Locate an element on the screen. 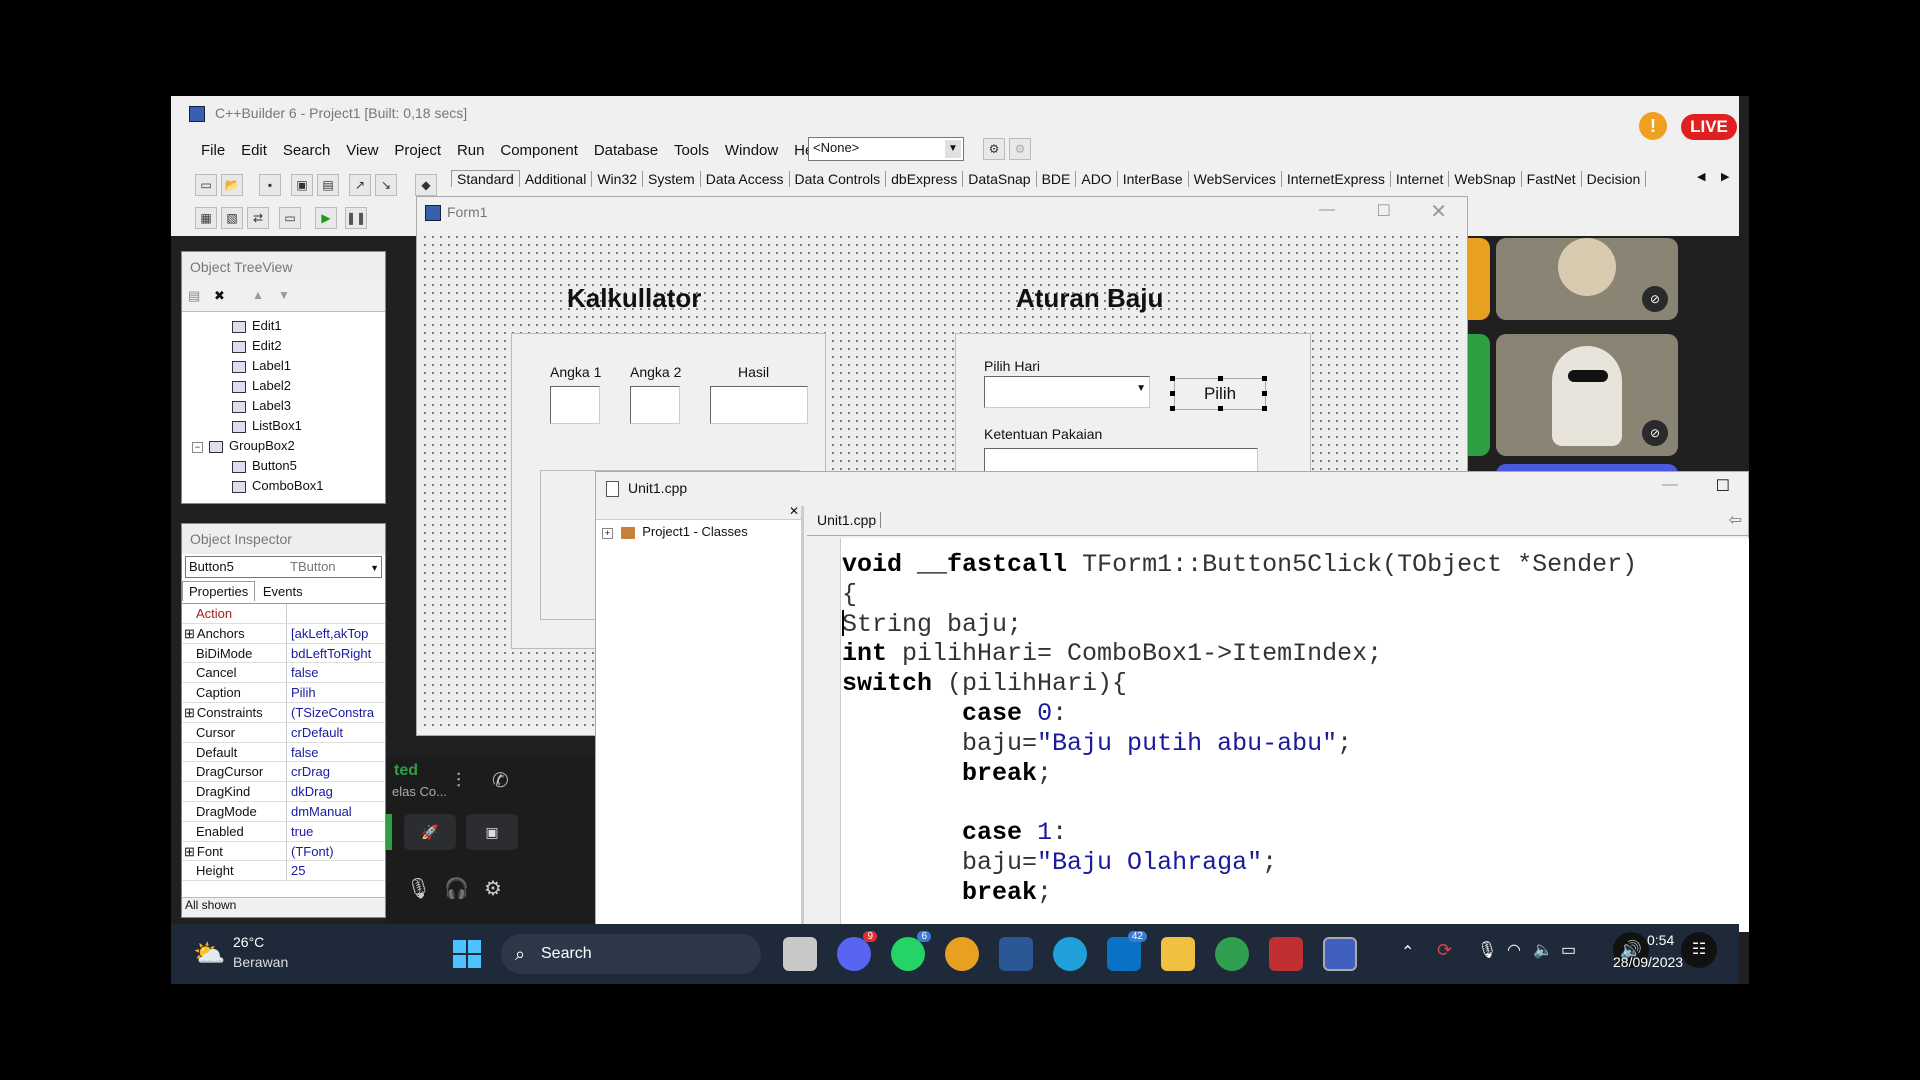  property-row: Height 25 is located at coordinates (283, 871).